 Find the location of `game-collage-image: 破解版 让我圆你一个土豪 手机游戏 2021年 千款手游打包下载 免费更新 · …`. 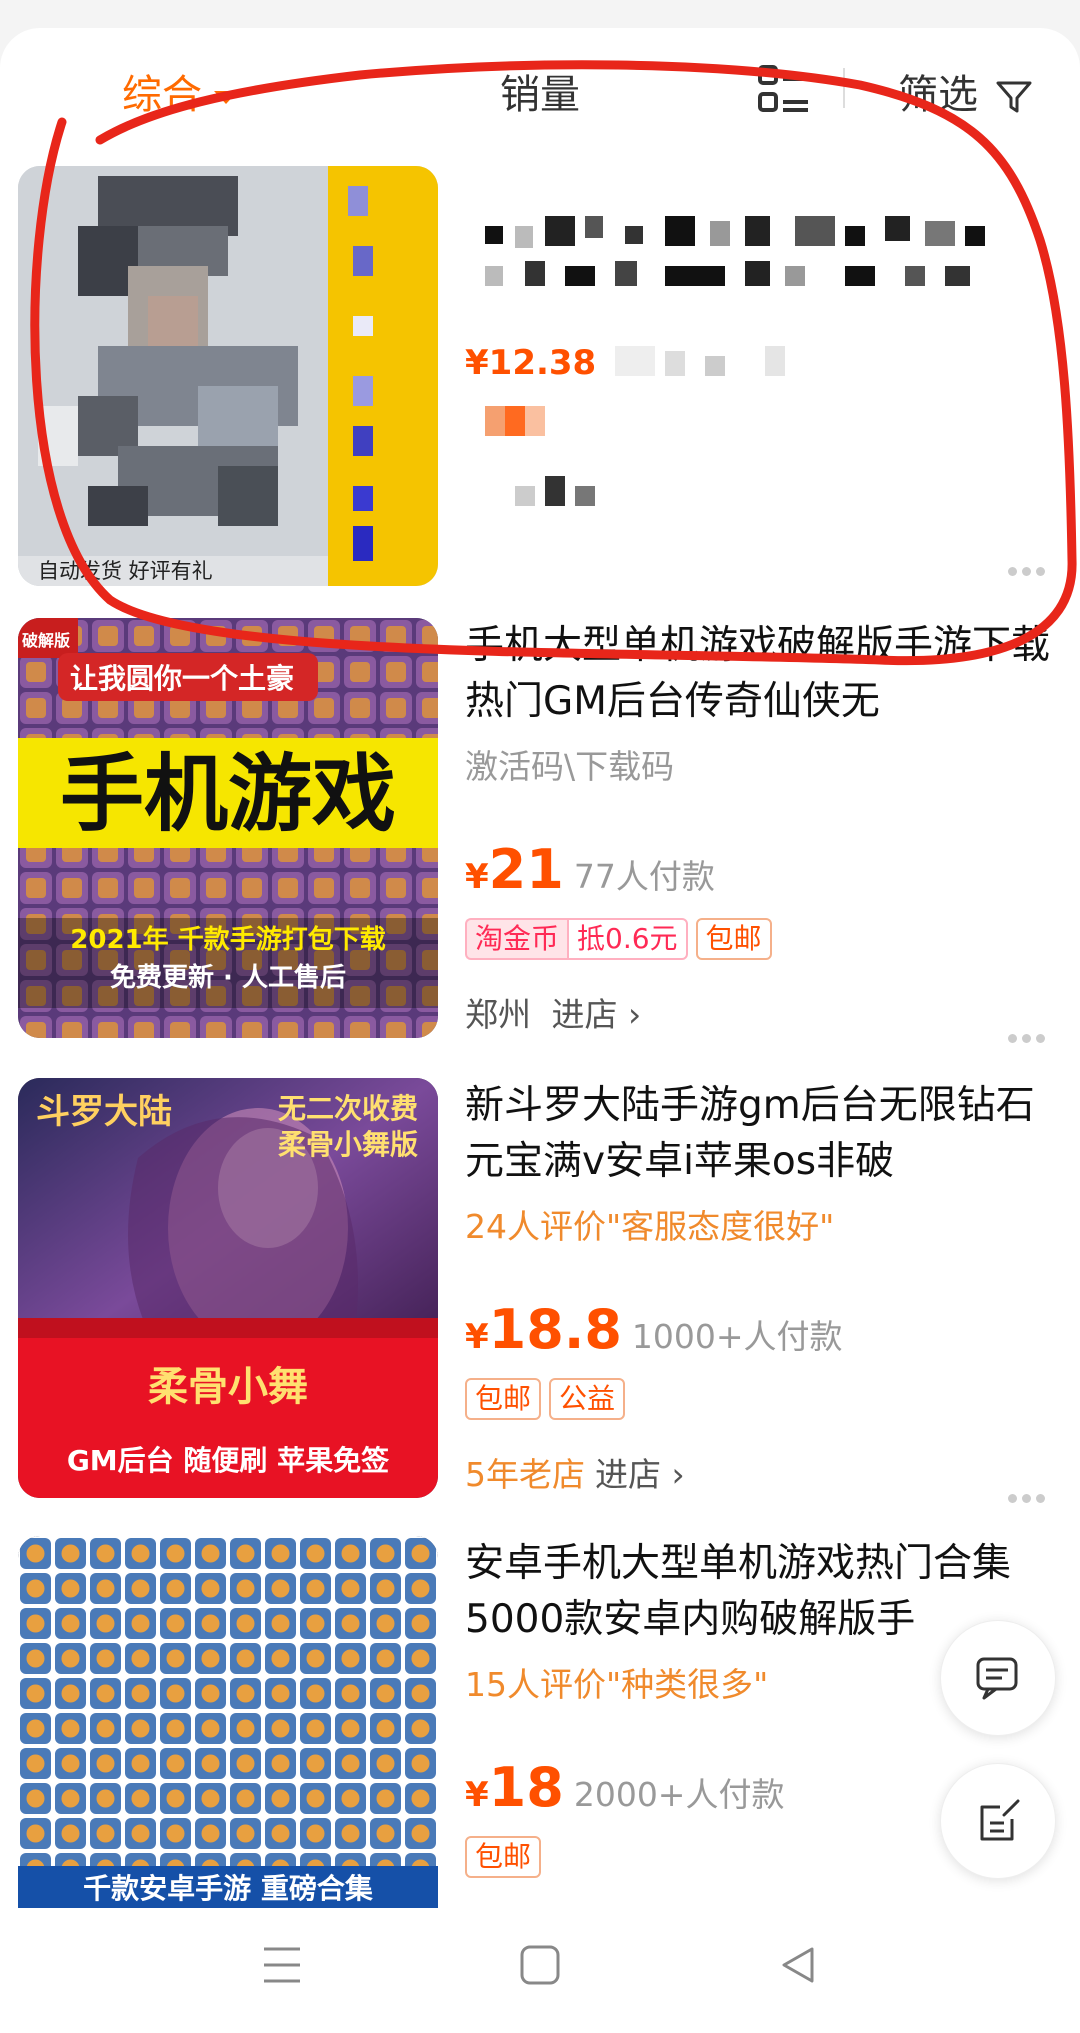

game-collage-image: 破解版 让我圆你一个土豪 手机游戏 2021年 千款手游打包下载 免费更新 · … is located at coordinates (228, 828).